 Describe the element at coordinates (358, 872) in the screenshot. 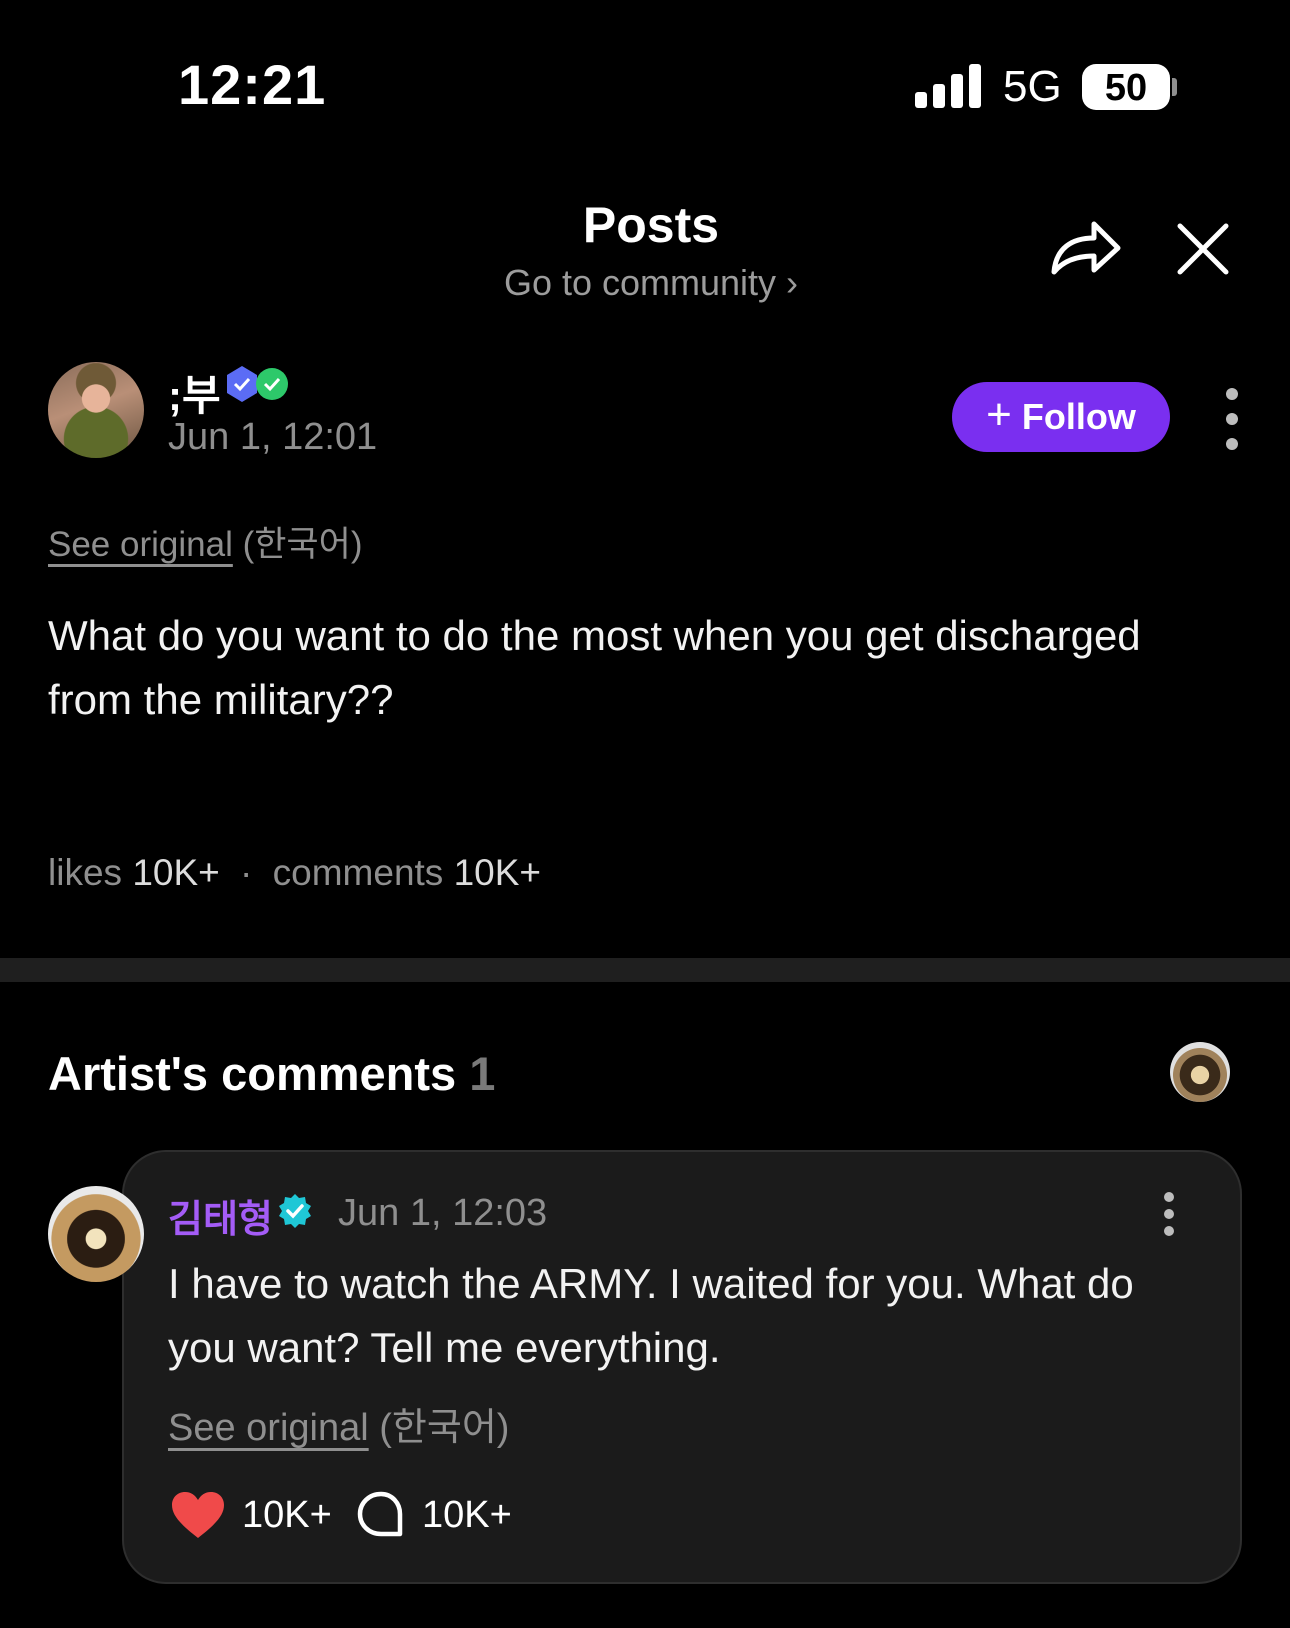

I see `comments-label: comments` at that location.